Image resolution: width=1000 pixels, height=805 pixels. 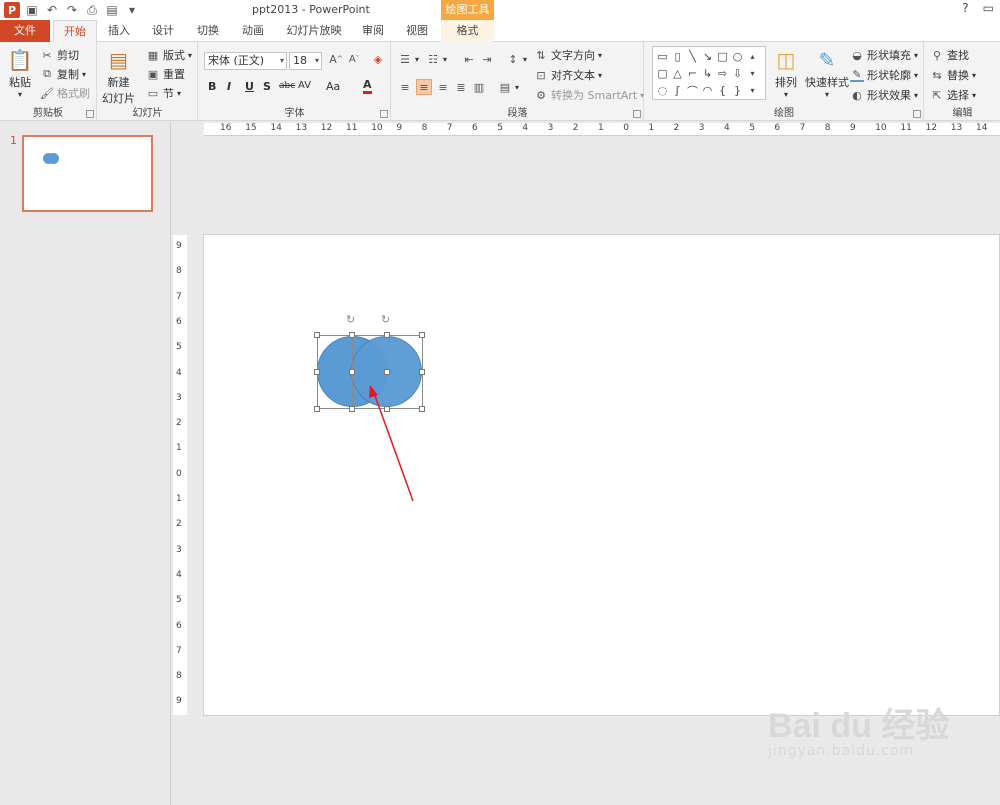 I want to click on shape-effects-button: ◐ 形状效果 ▾, so click(x=884, y=95).